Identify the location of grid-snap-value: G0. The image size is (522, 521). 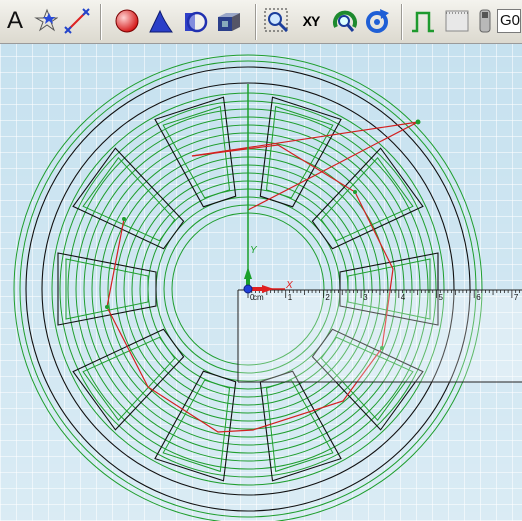
(510, 20).